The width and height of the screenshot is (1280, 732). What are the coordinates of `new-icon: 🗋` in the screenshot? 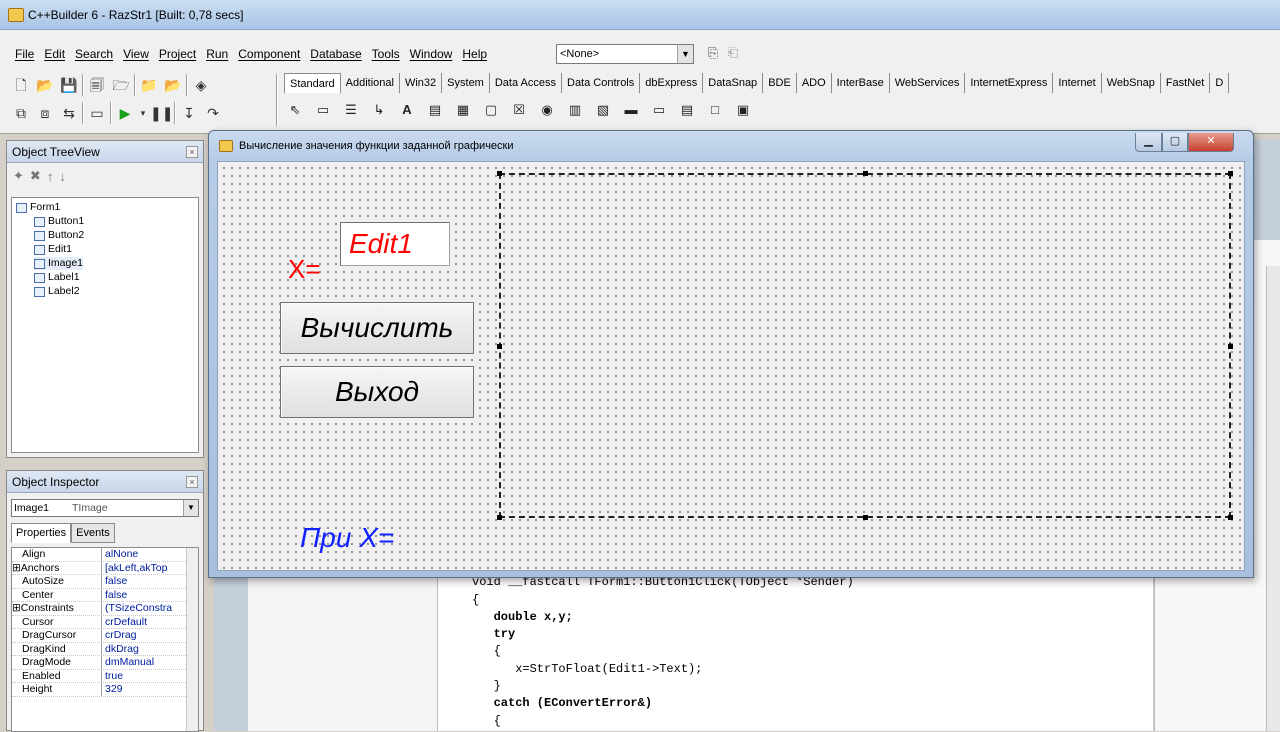 It's located at (21, 85).